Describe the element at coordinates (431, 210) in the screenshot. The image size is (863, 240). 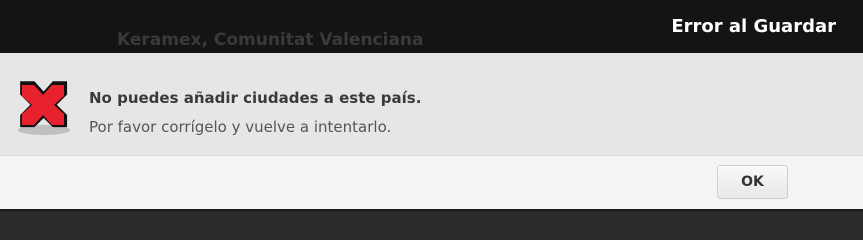
I see `bottom-divider` at that location.